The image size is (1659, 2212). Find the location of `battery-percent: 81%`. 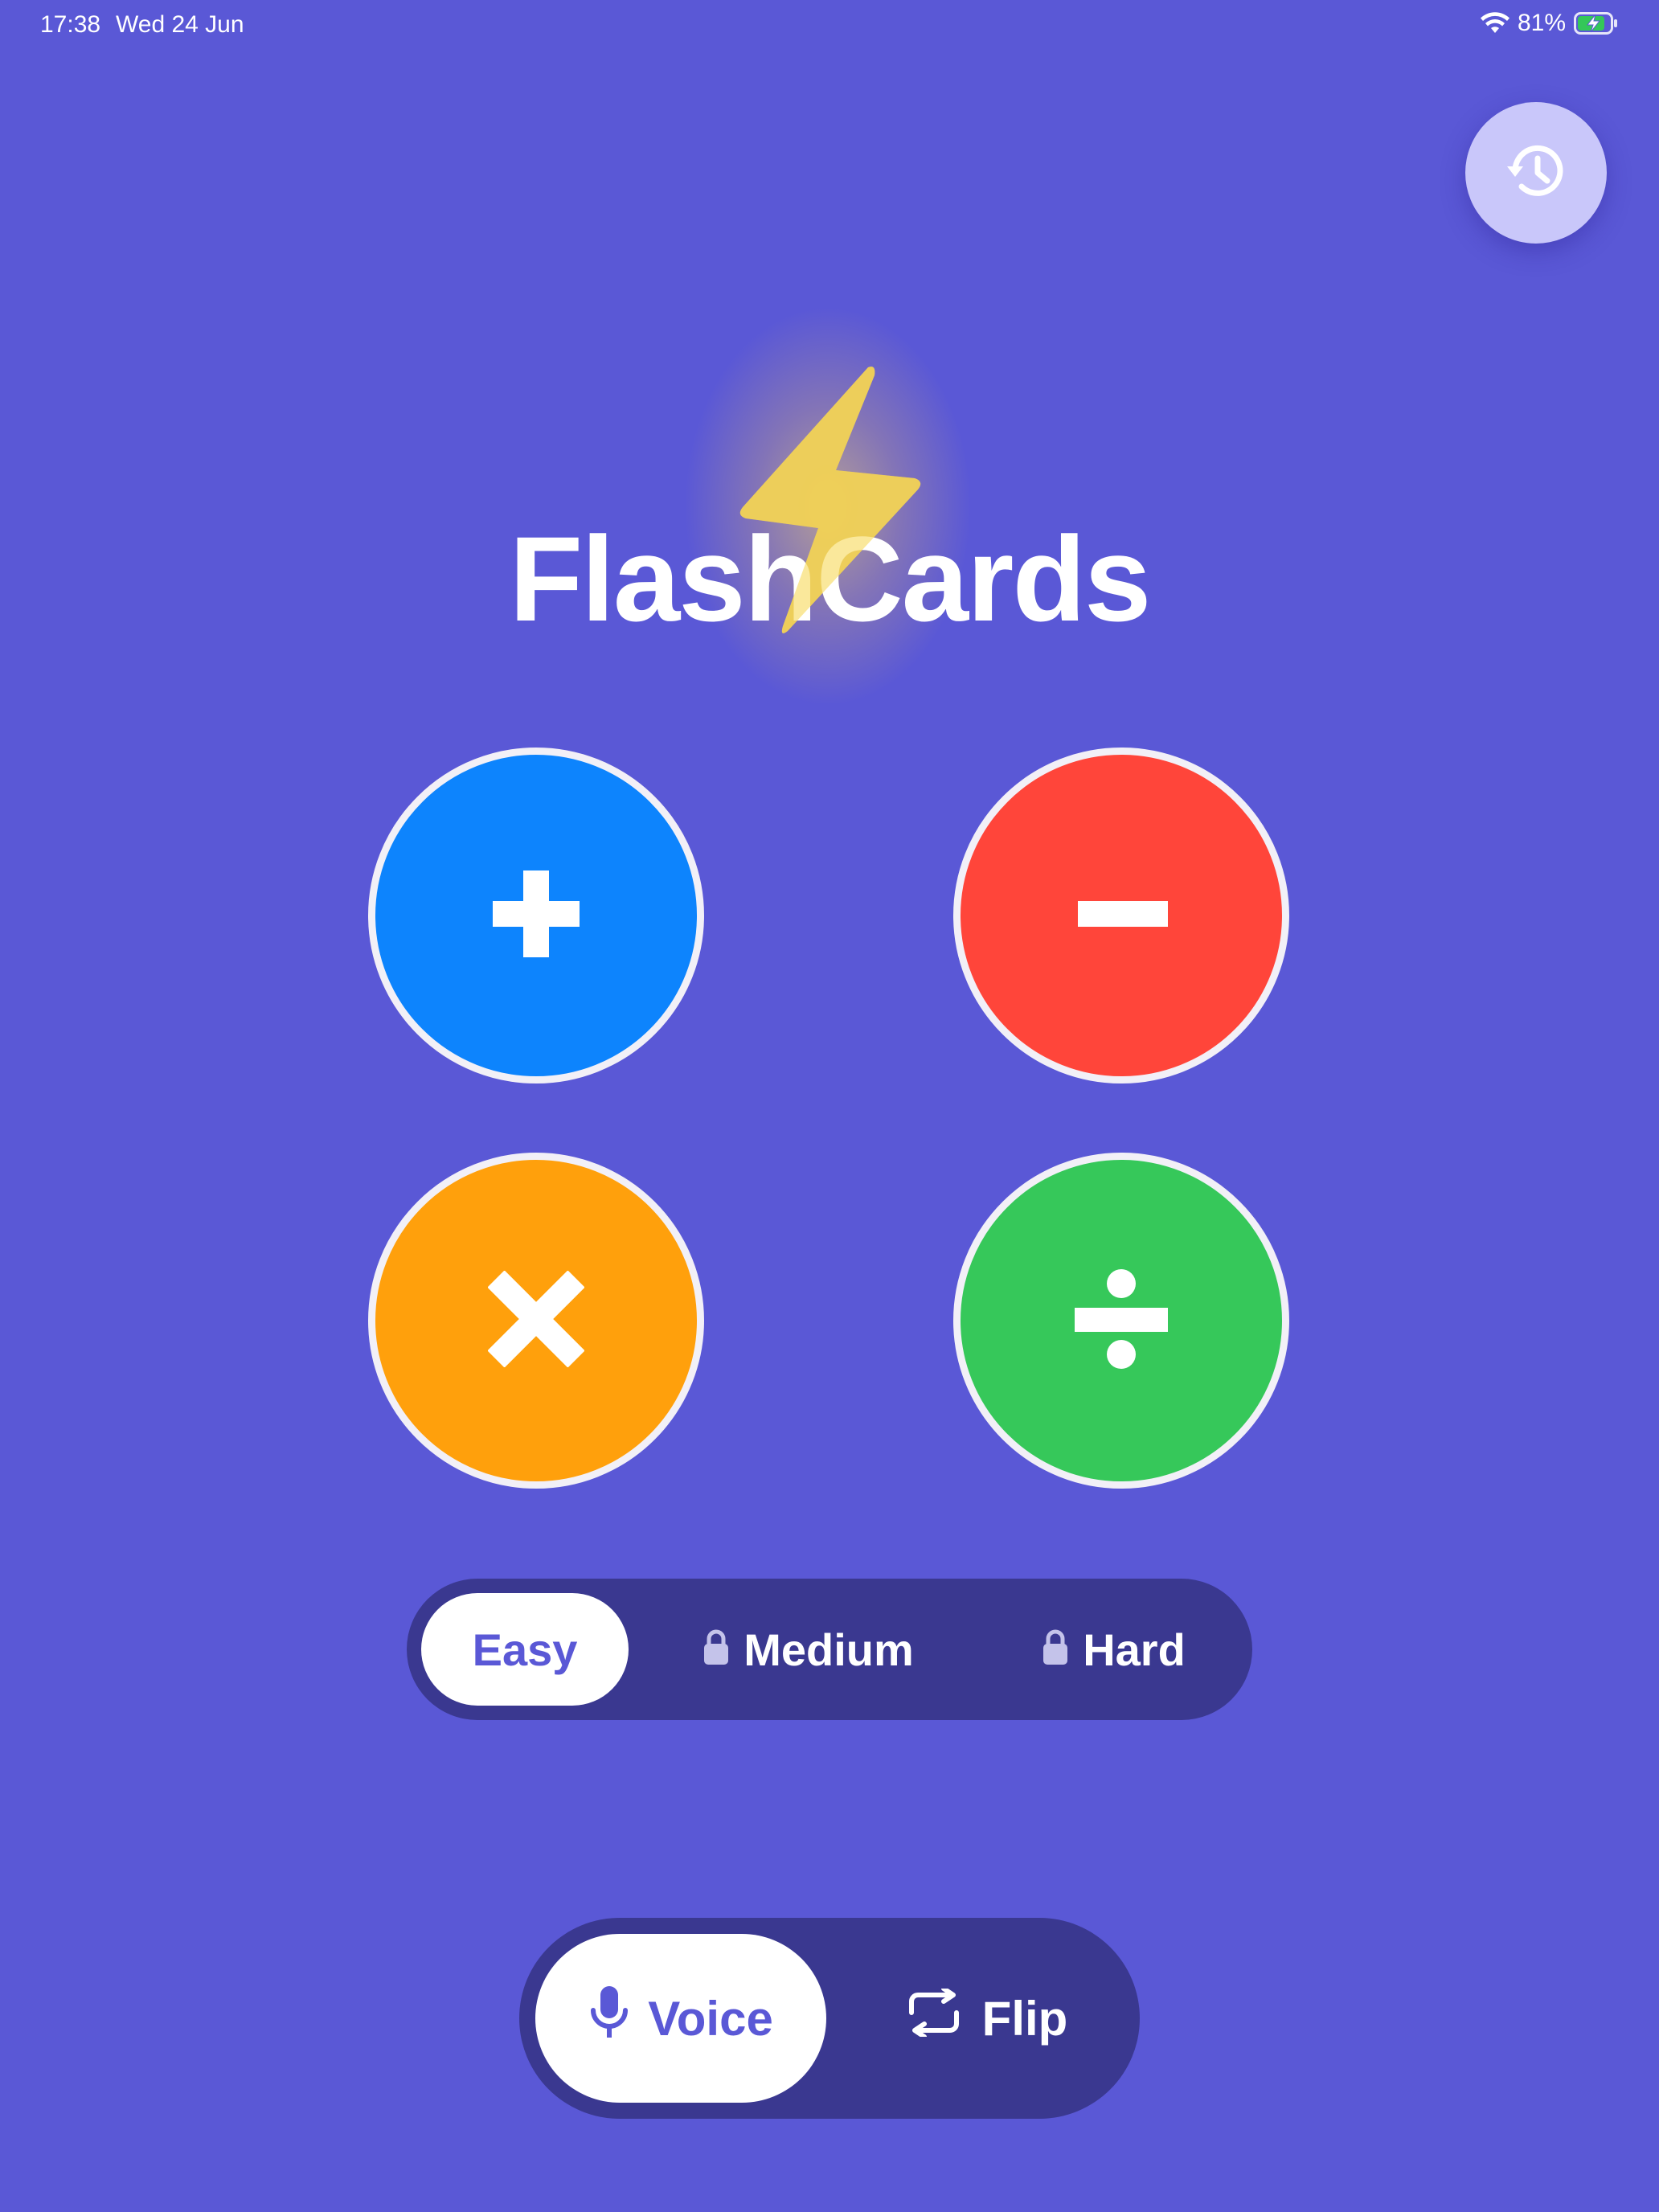

battery-percent: 81% is located at coordinates (1541, 23).